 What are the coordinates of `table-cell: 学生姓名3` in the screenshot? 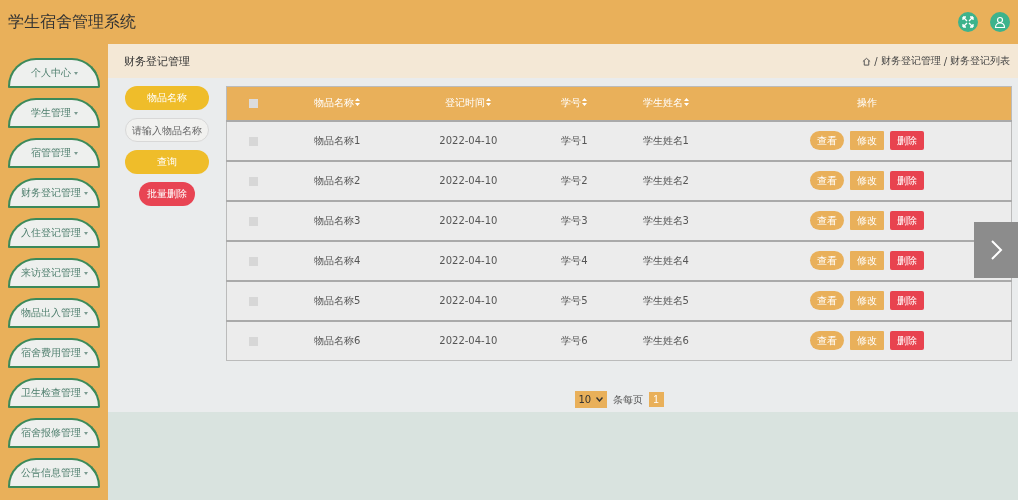 It's located at (665, 220).